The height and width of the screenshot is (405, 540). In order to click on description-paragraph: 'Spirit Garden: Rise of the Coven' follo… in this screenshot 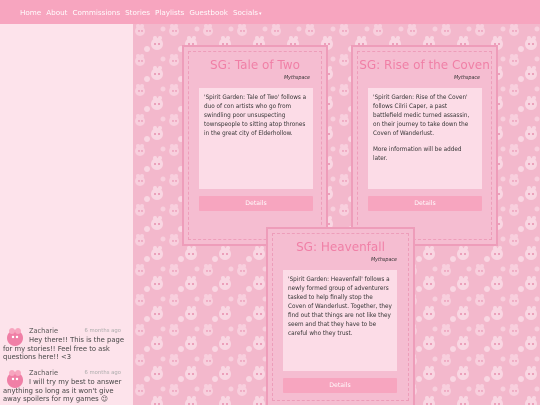, I will do `click(421, 116)`.